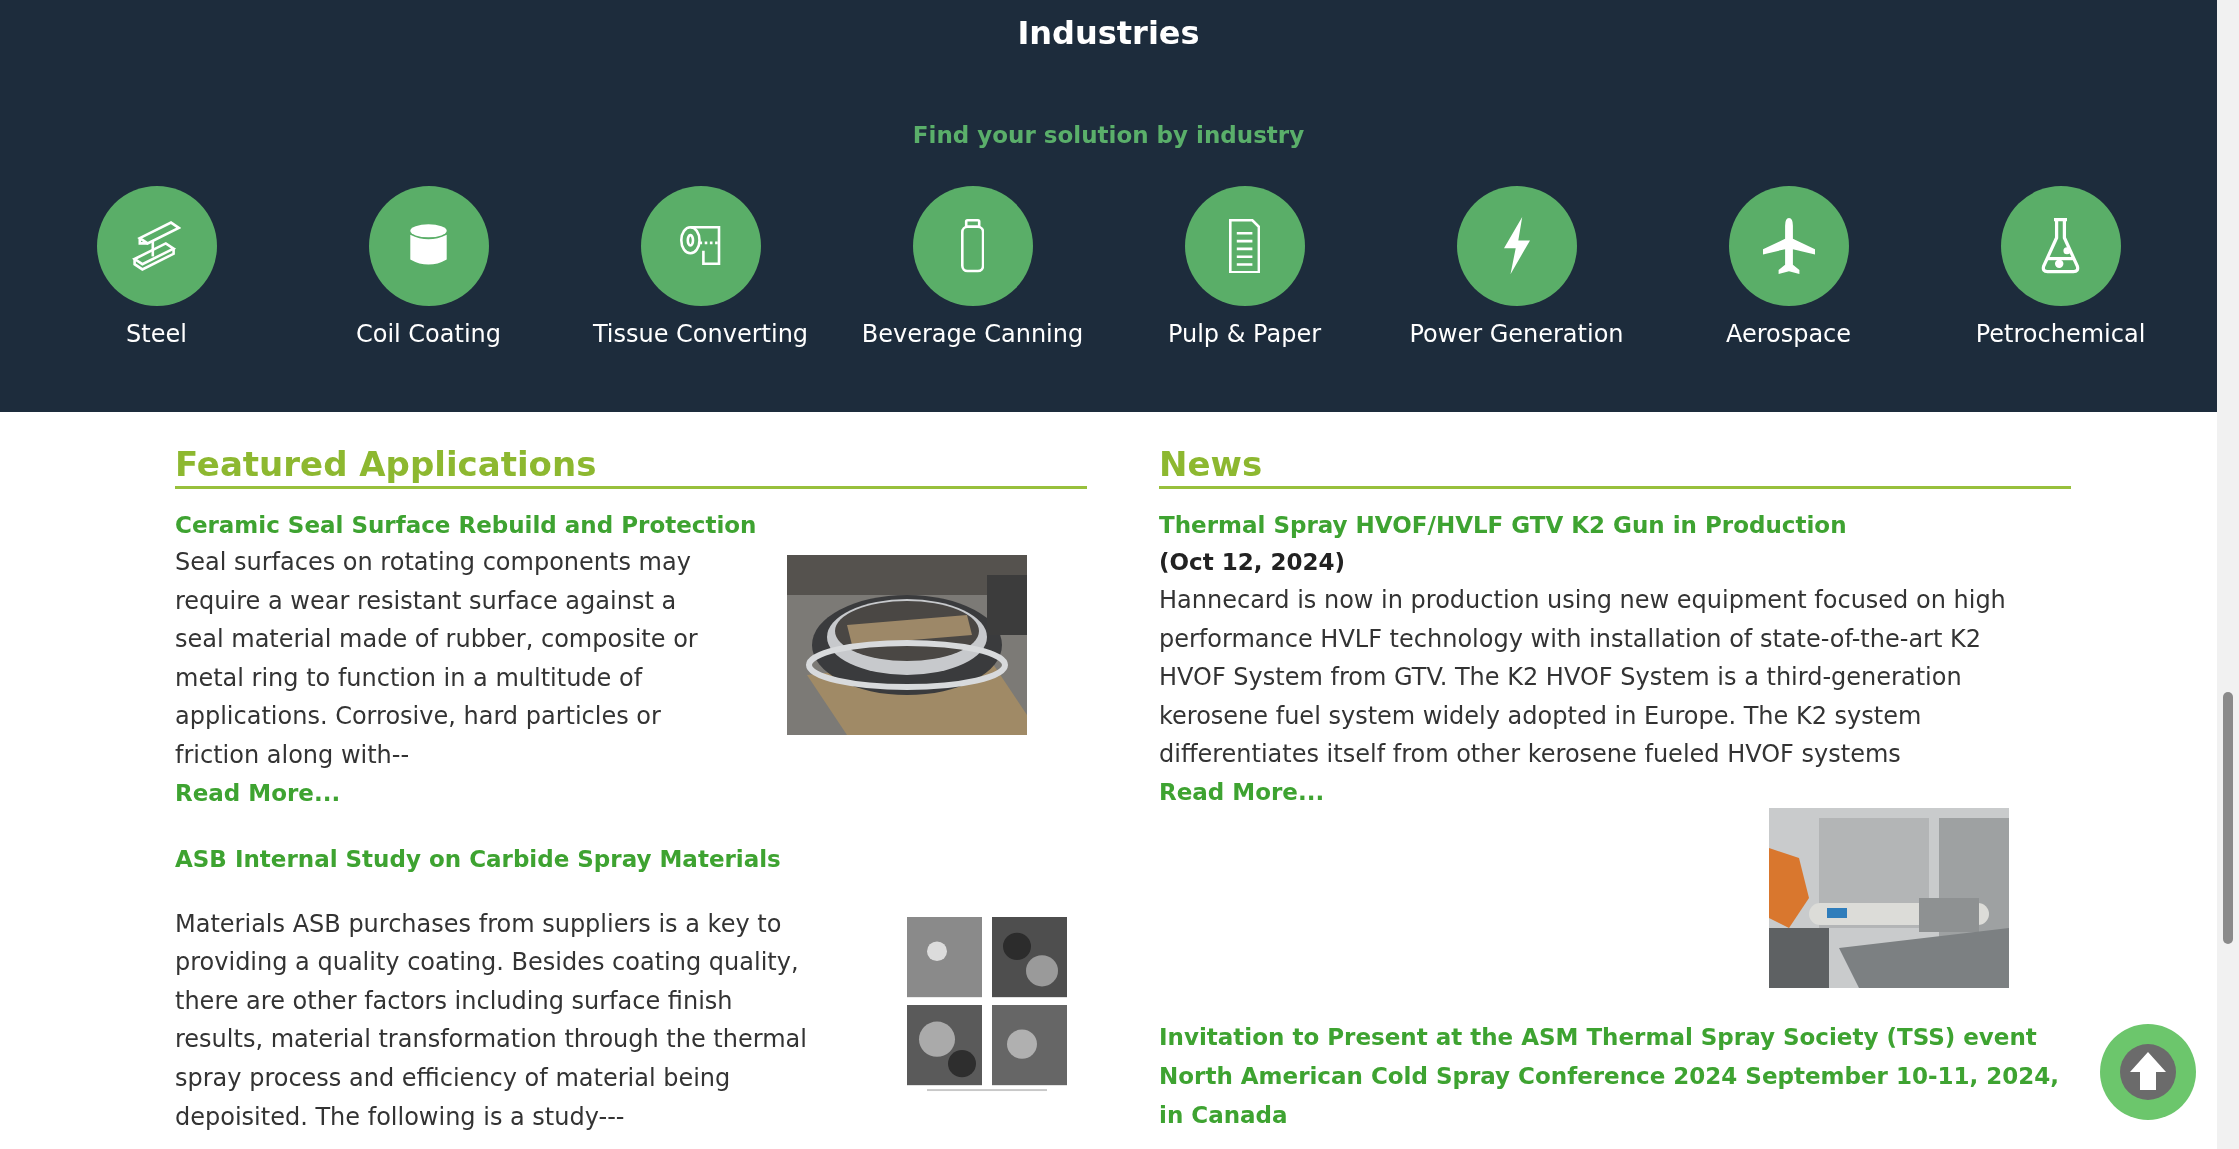 This screenshot has width=2239, height=1149. I want to click on section-heading: News, so click(1211, 464).